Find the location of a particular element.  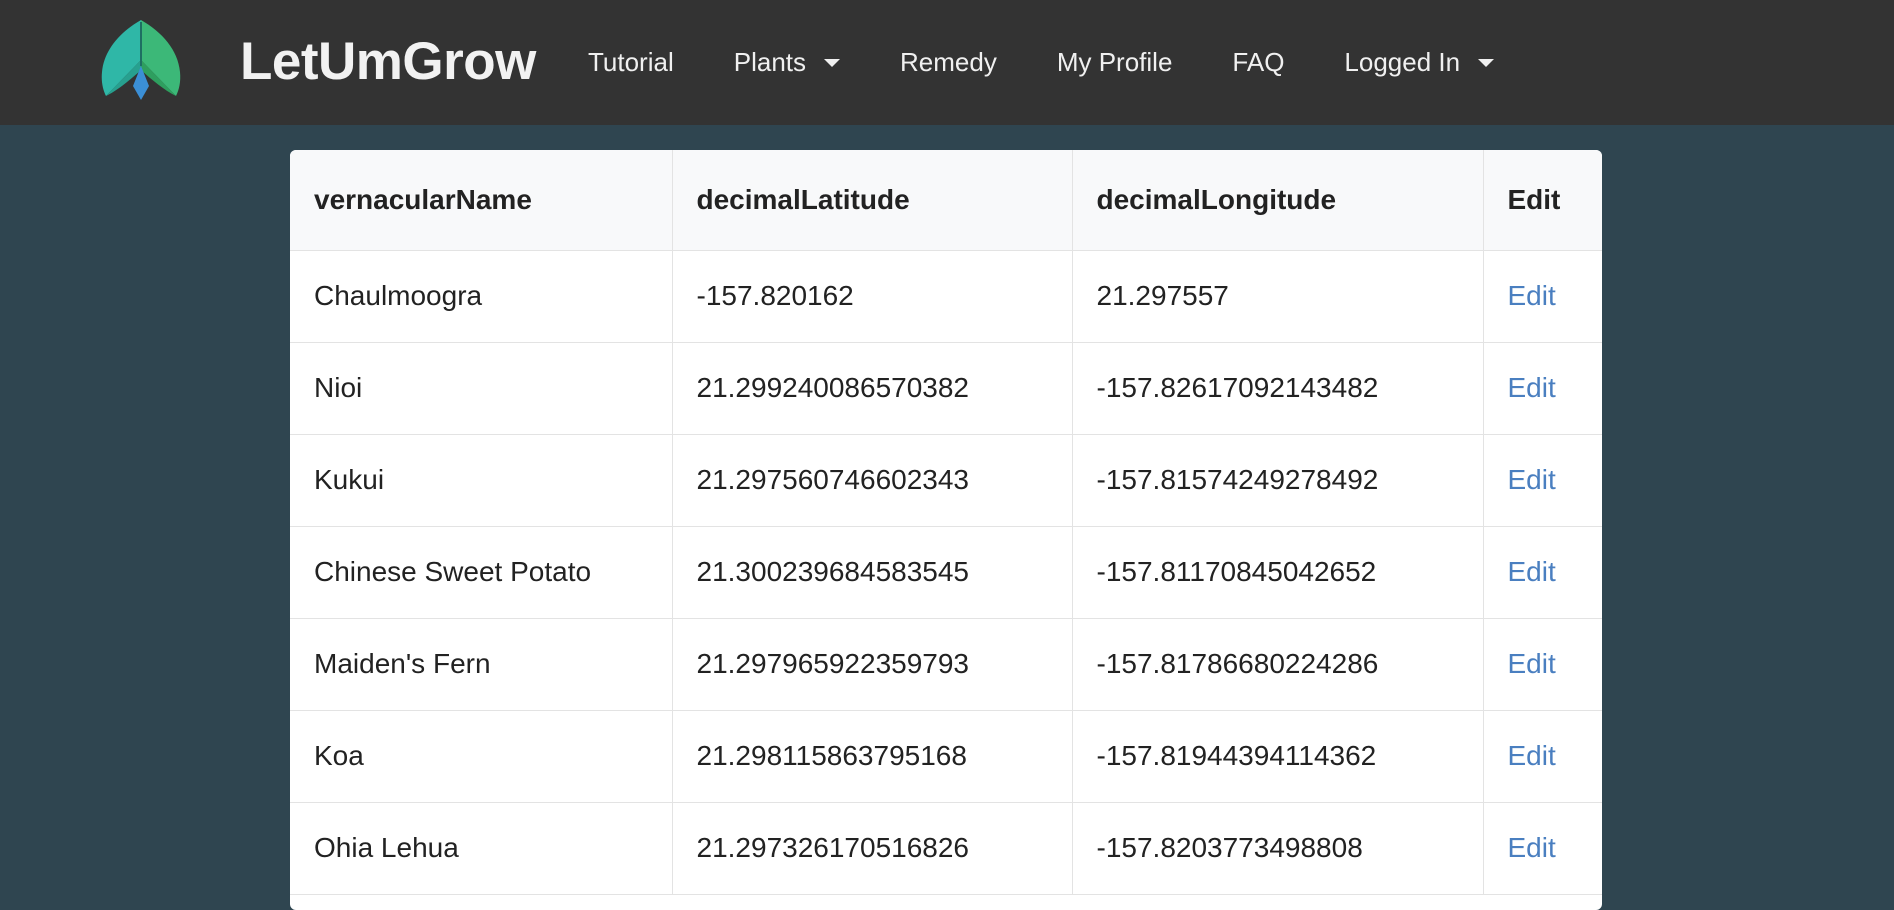

nav-faq: FAQ is located at coordinates (1258, 62).